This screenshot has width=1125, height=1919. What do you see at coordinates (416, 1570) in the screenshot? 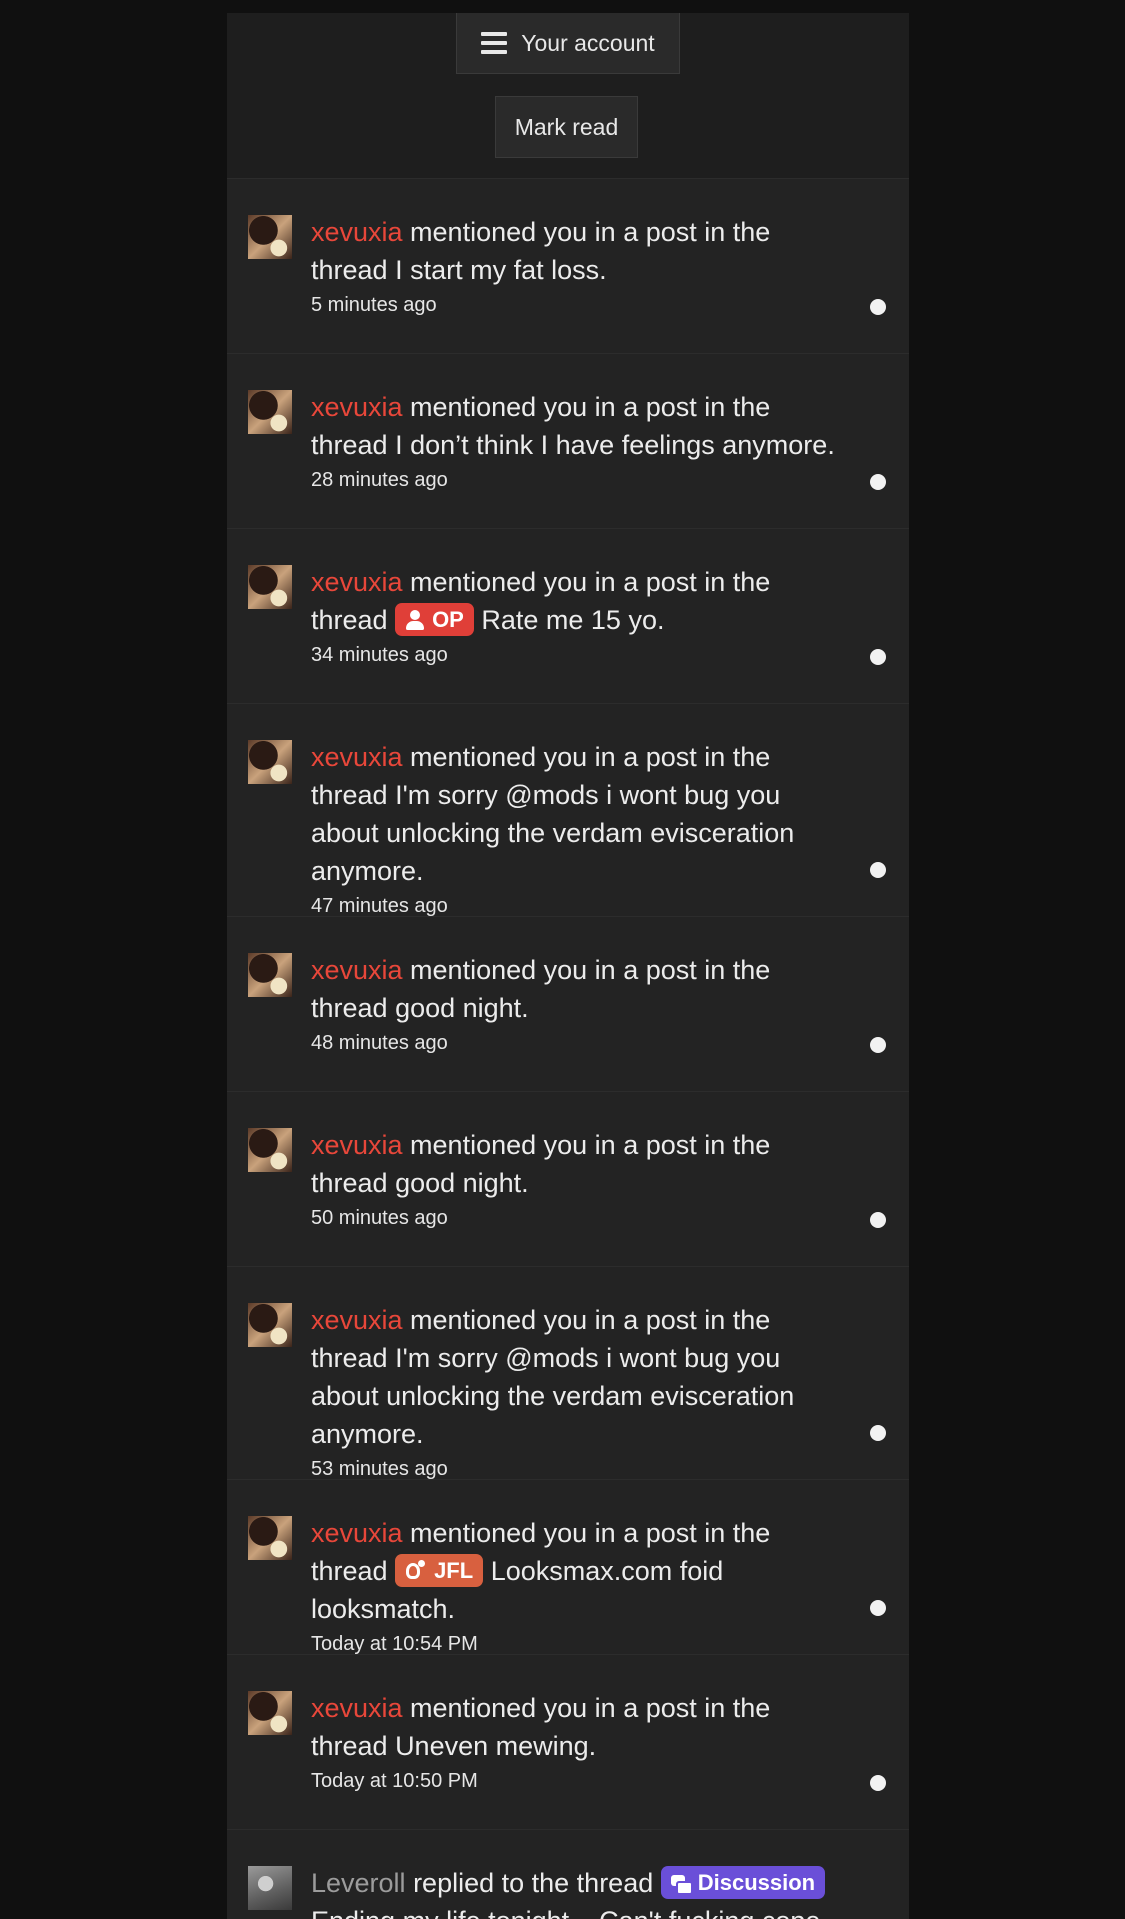
I see `jfl-icon` at bounding box center [416, 1570].